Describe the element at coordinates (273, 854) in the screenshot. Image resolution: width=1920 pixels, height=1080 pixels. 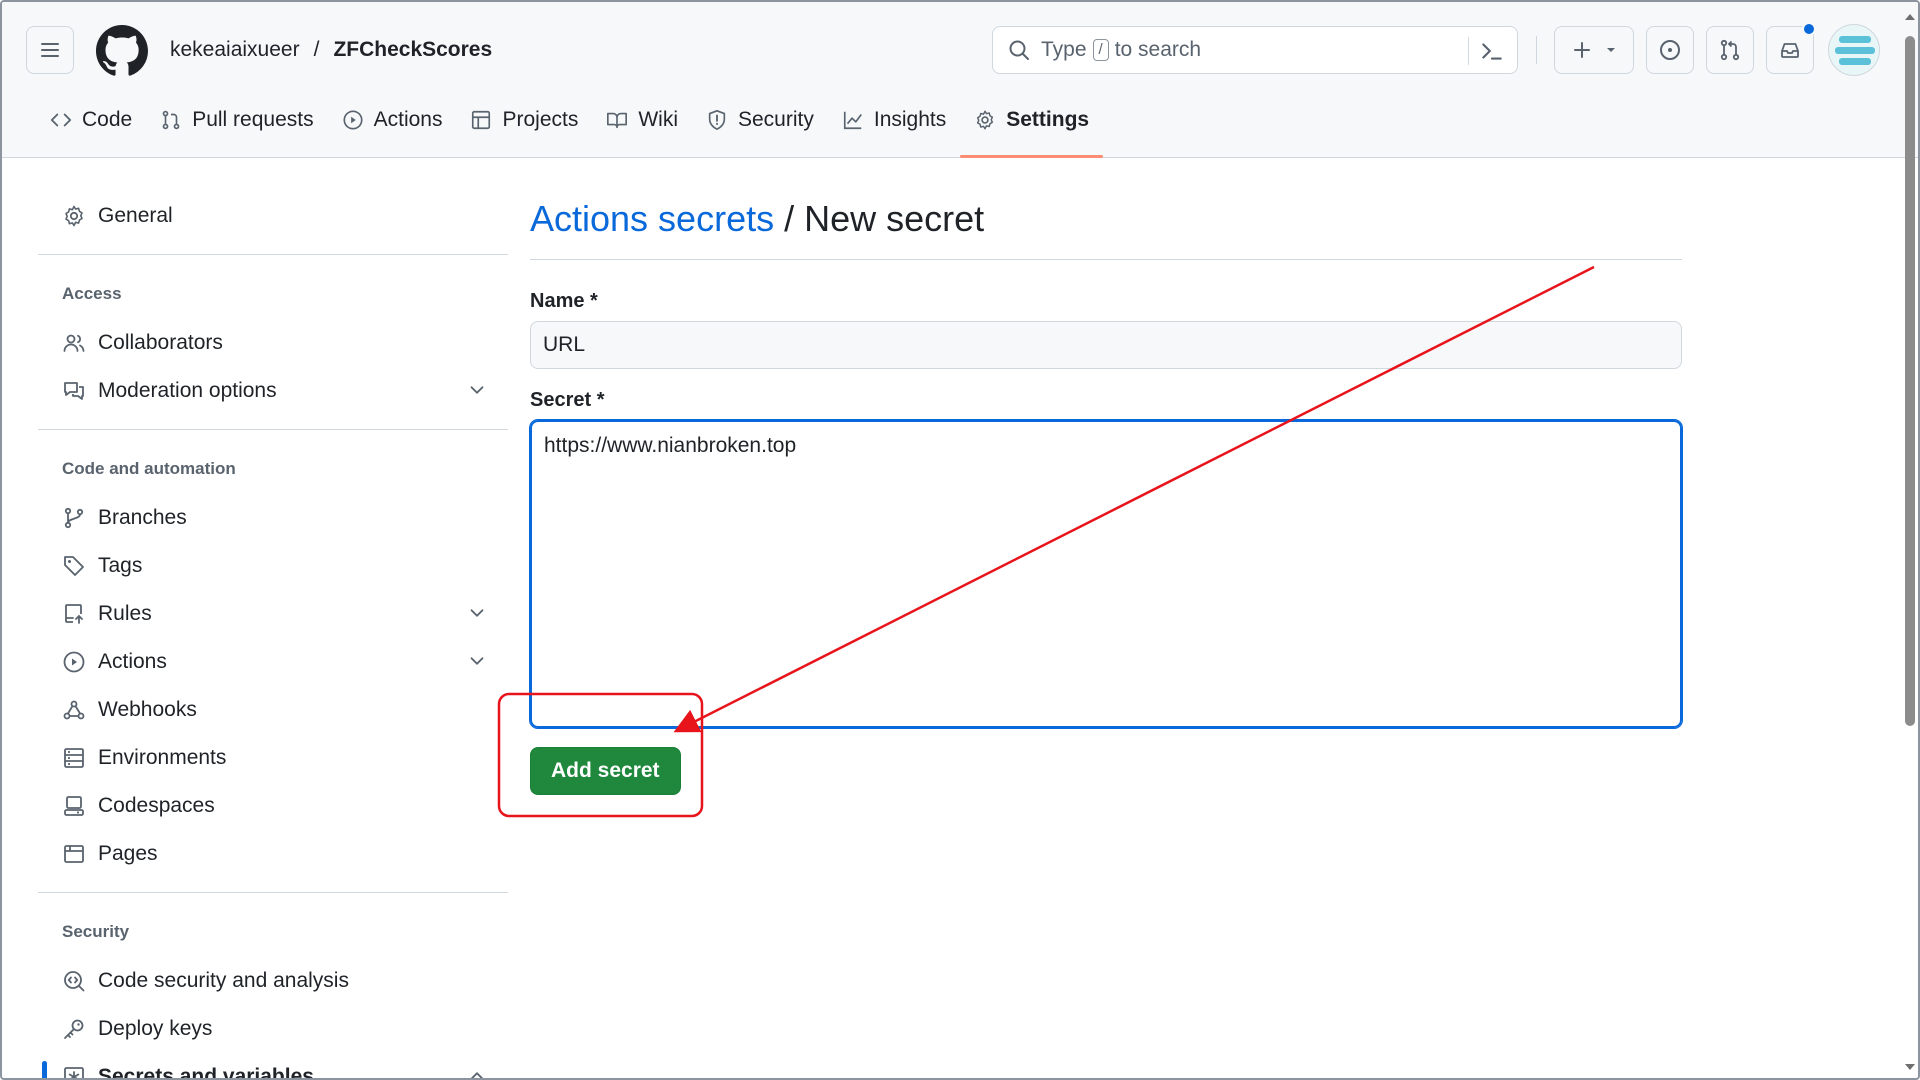
I see `sidebar-item-pages: Pages` at that location.